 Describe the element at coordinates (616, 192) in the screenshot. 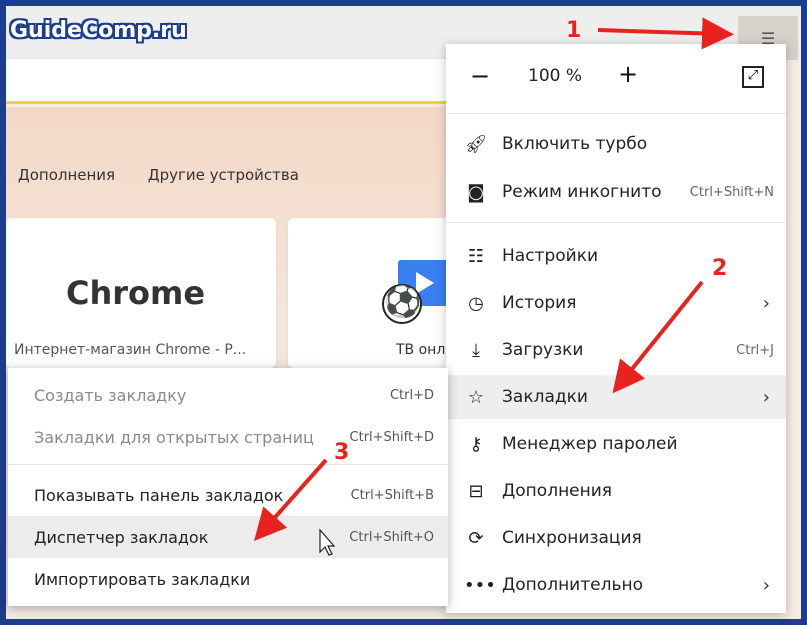

I see `menu-item-incognito: ◙ Режим инкогнито Ctrl+Shift+N` at that location.